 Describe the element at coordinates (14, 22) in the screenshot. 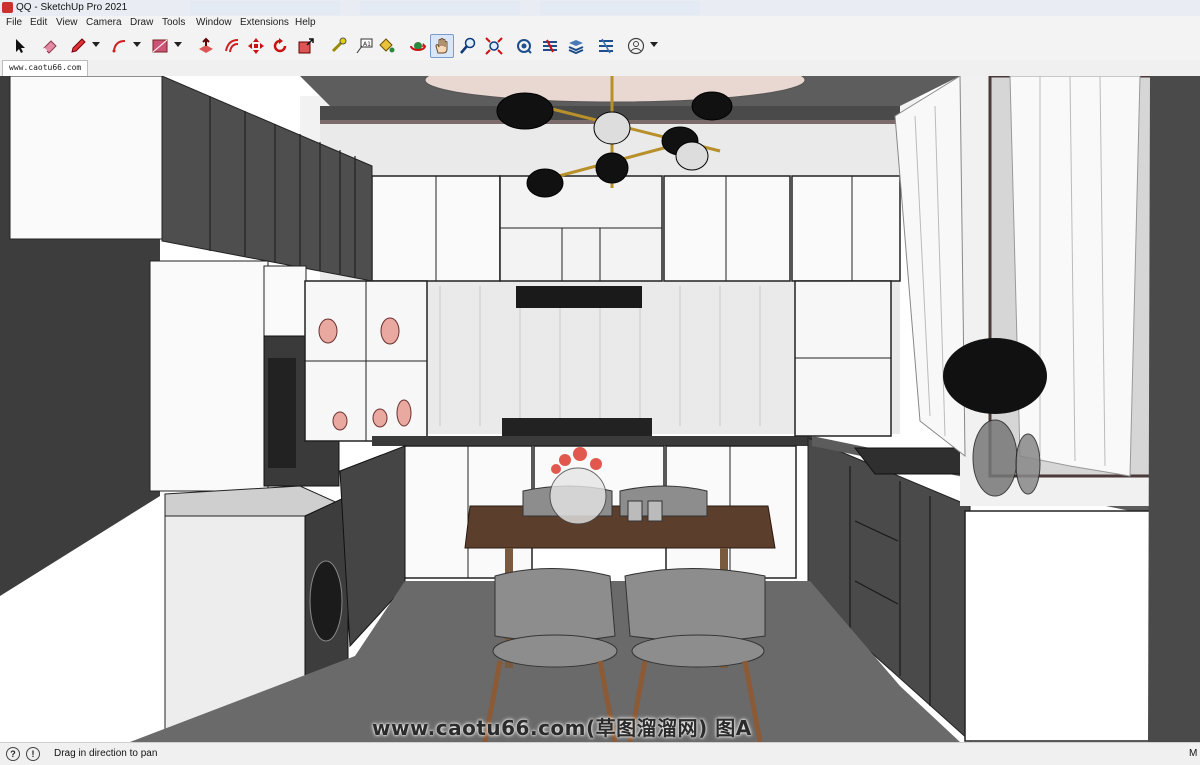

I see `menu-file: File` at that location.